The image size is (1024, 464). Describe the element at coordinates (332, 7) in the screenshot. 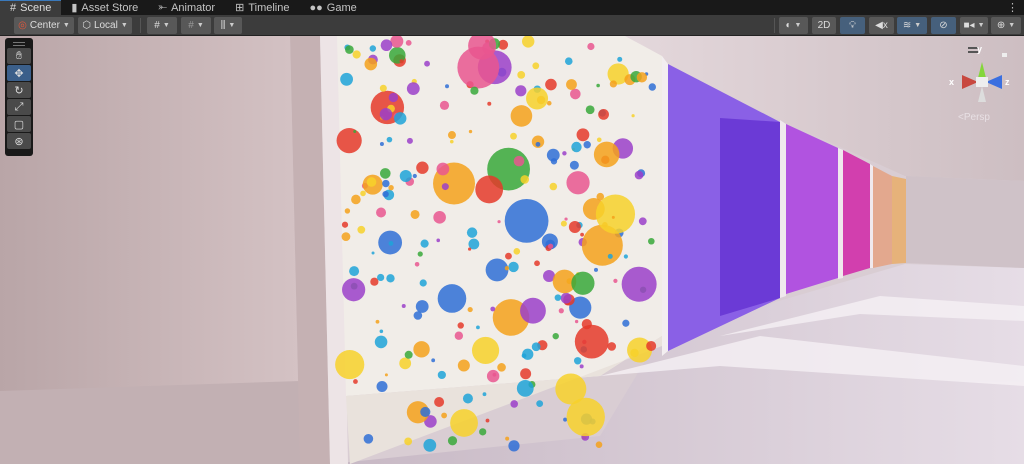

I see `tab-game: ●● Game` at that location.